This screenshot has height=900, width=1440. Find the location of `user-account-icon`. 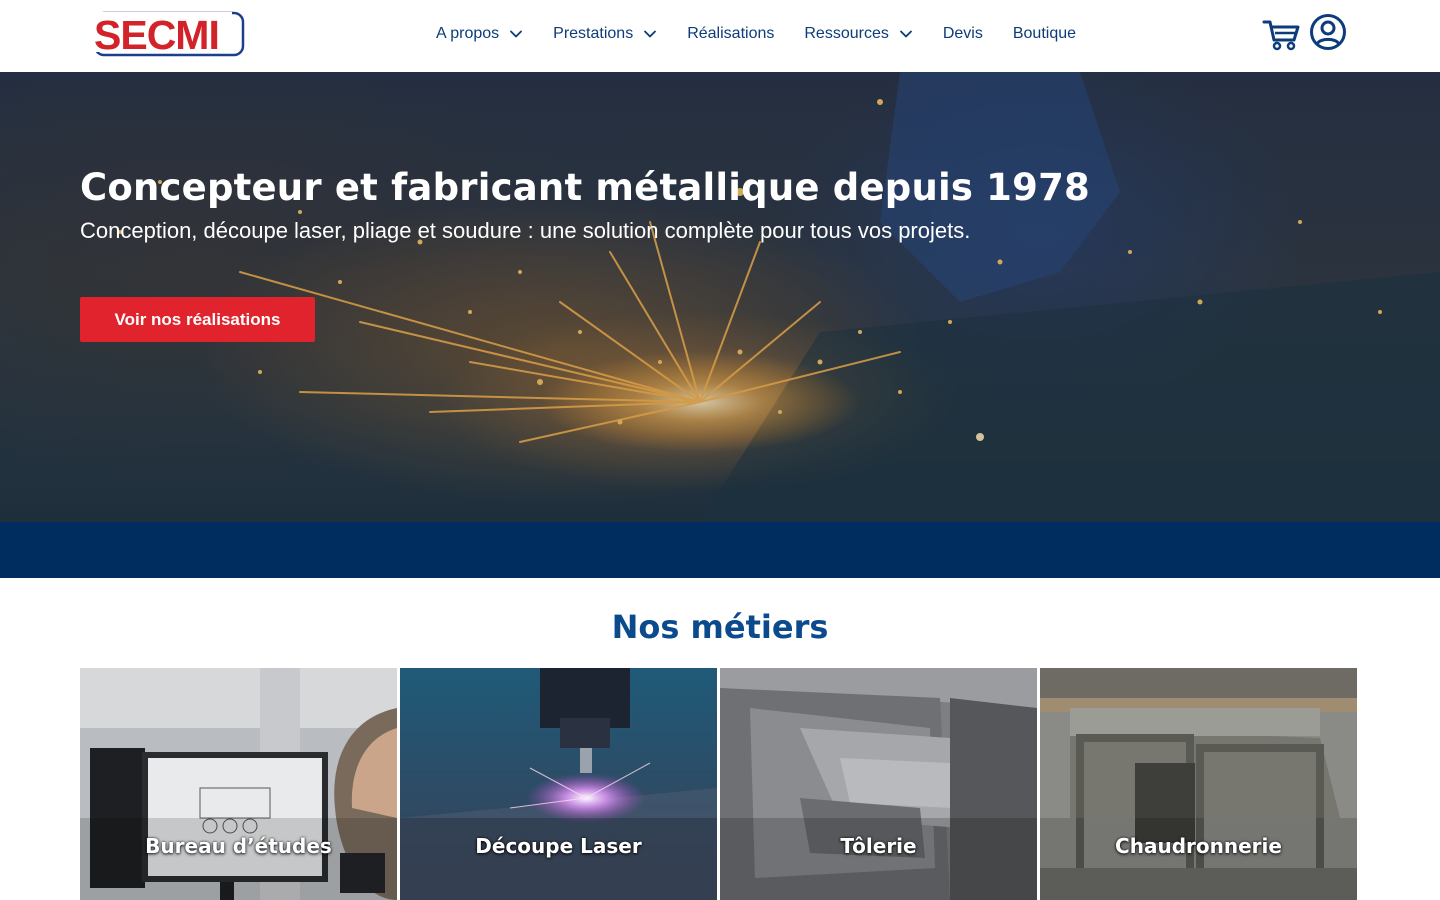

user-account-icon is located at coordinates (1328, 32).